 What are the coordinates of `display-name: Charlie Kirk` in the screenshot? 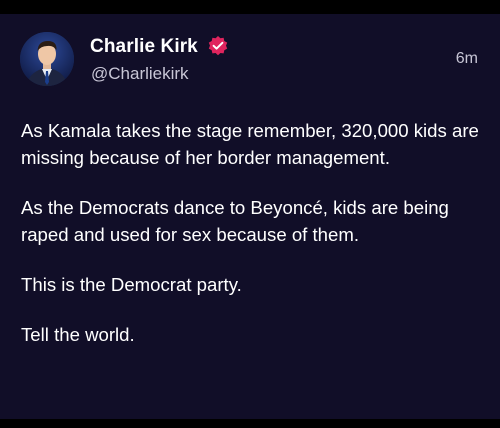 It's located at (144, 47).